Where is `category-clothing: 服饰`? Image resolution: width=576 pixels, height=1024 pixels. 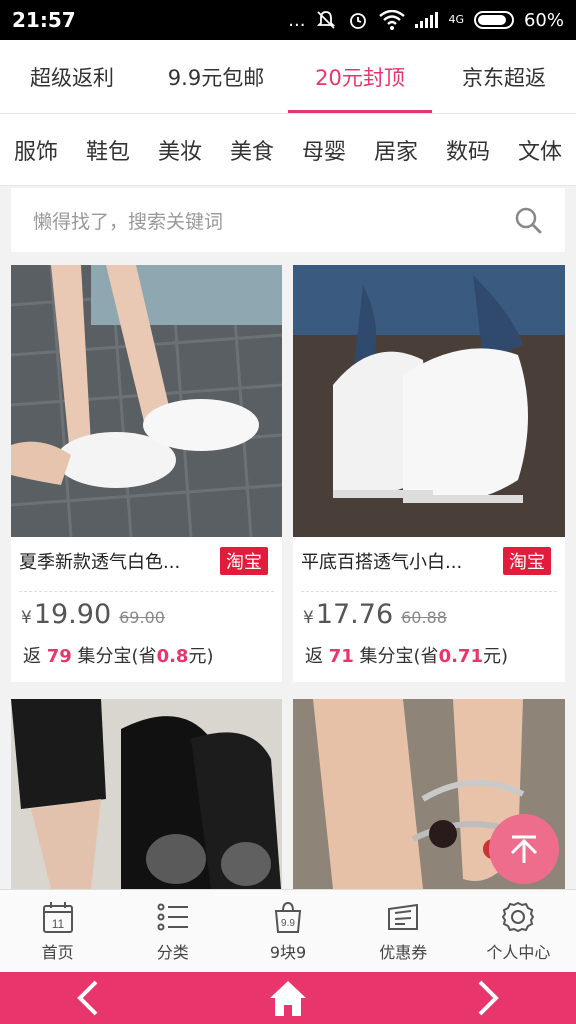 category-clothing: 服饰 is located at coordinates (36, 150).